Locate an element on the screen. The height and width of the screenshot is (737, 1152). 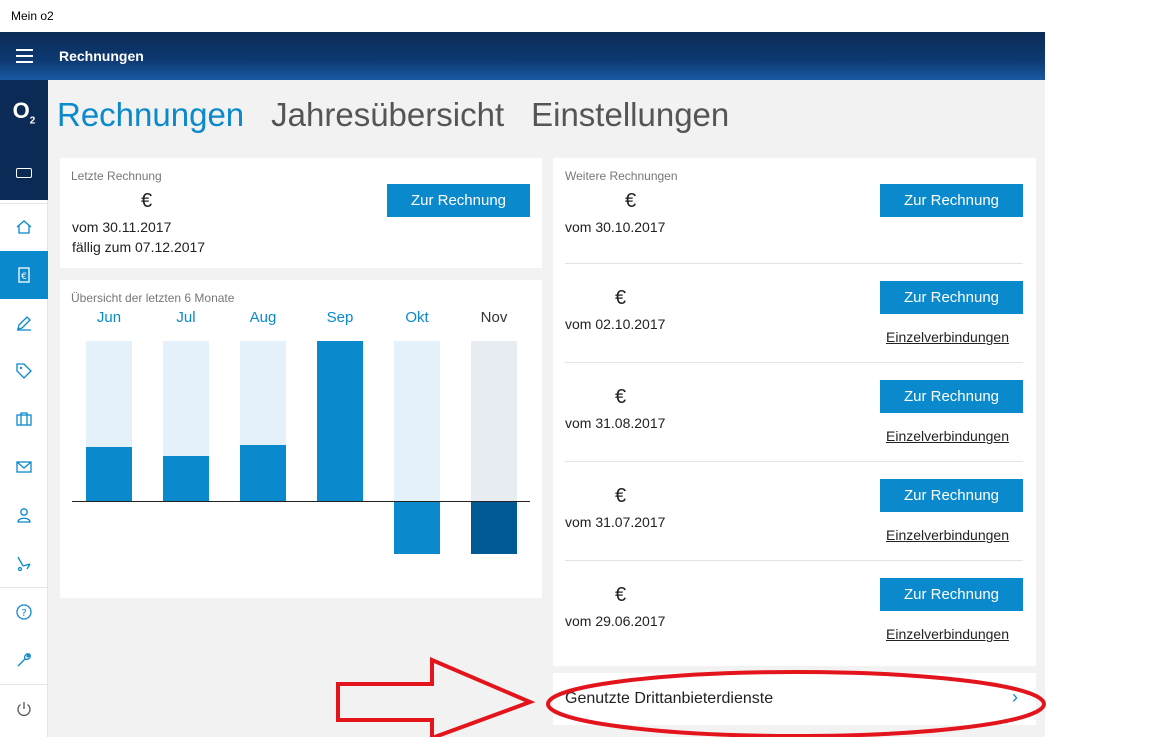
invoice-date: vom 31.08.2017 is located at coordinates (615, 423).